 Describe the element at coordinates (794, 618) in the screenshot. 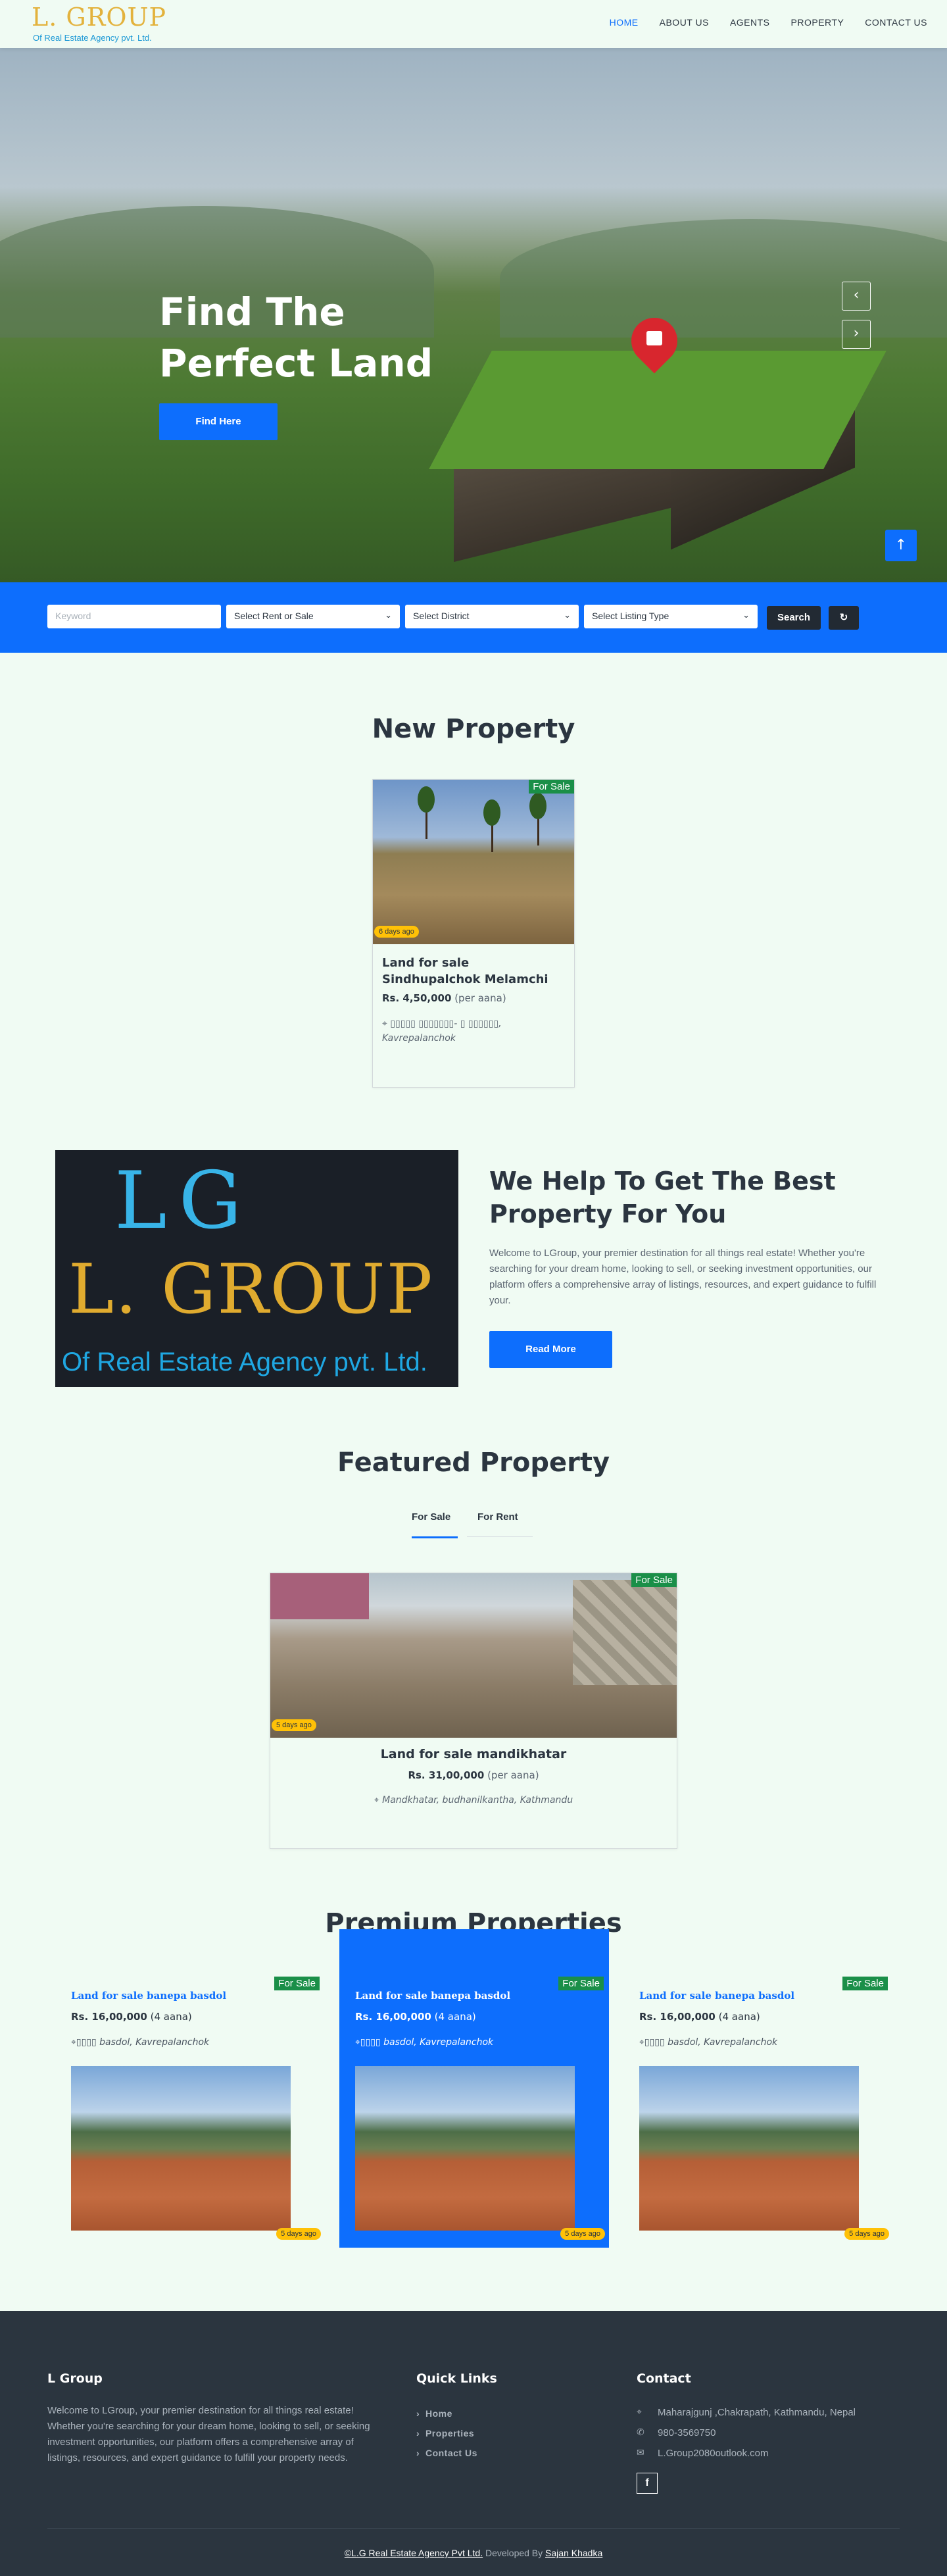

I see `search-button: Search` at that location.